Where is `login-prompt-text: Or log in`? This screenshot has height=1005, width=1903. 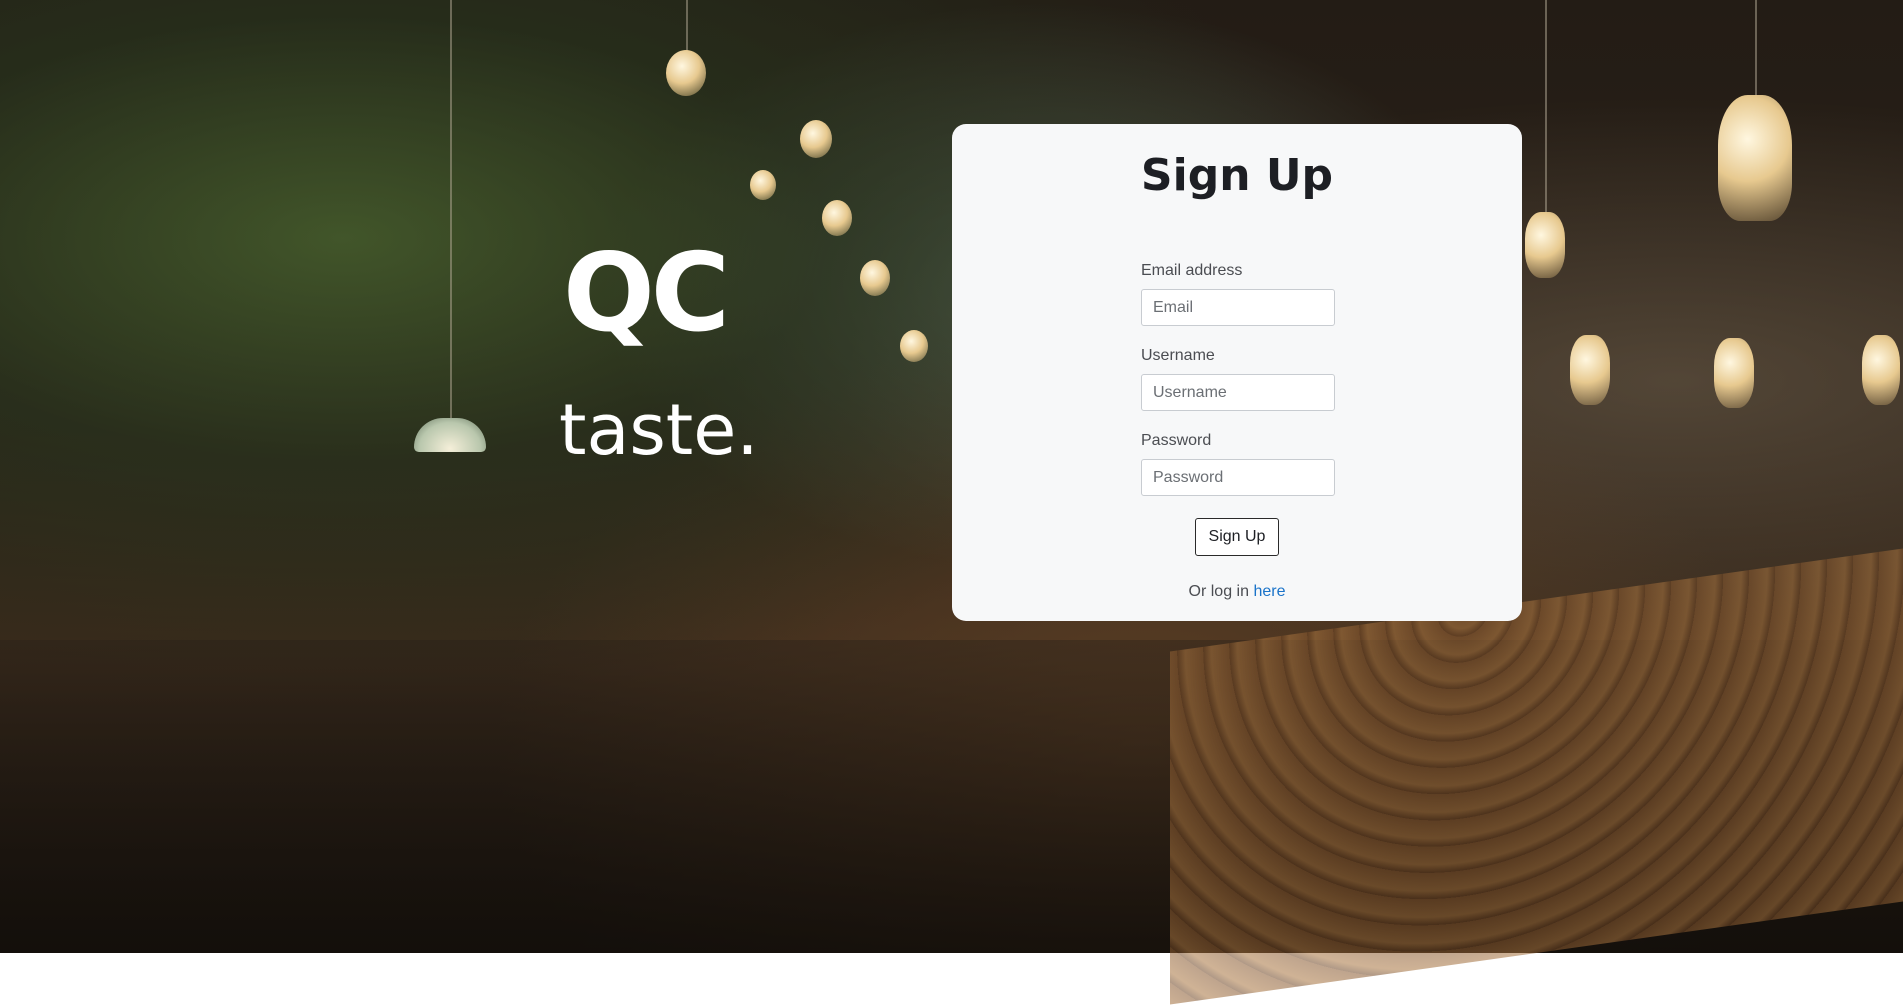
login-prompt-text: Or log in is located at coordinates (1221, 591).